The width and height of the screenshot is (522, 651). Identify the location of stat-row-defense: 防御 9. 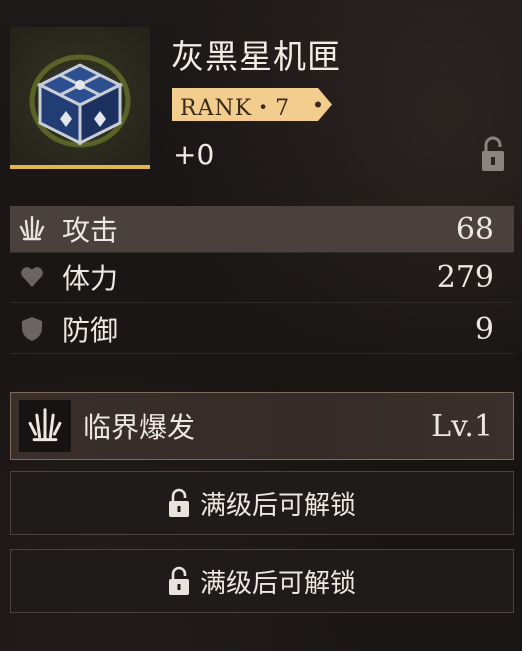
(262, 329).